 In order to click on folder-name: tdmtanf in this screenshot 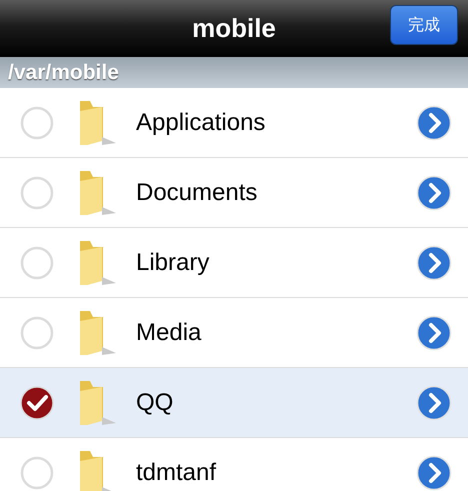, I will do `click(177, 472)`.